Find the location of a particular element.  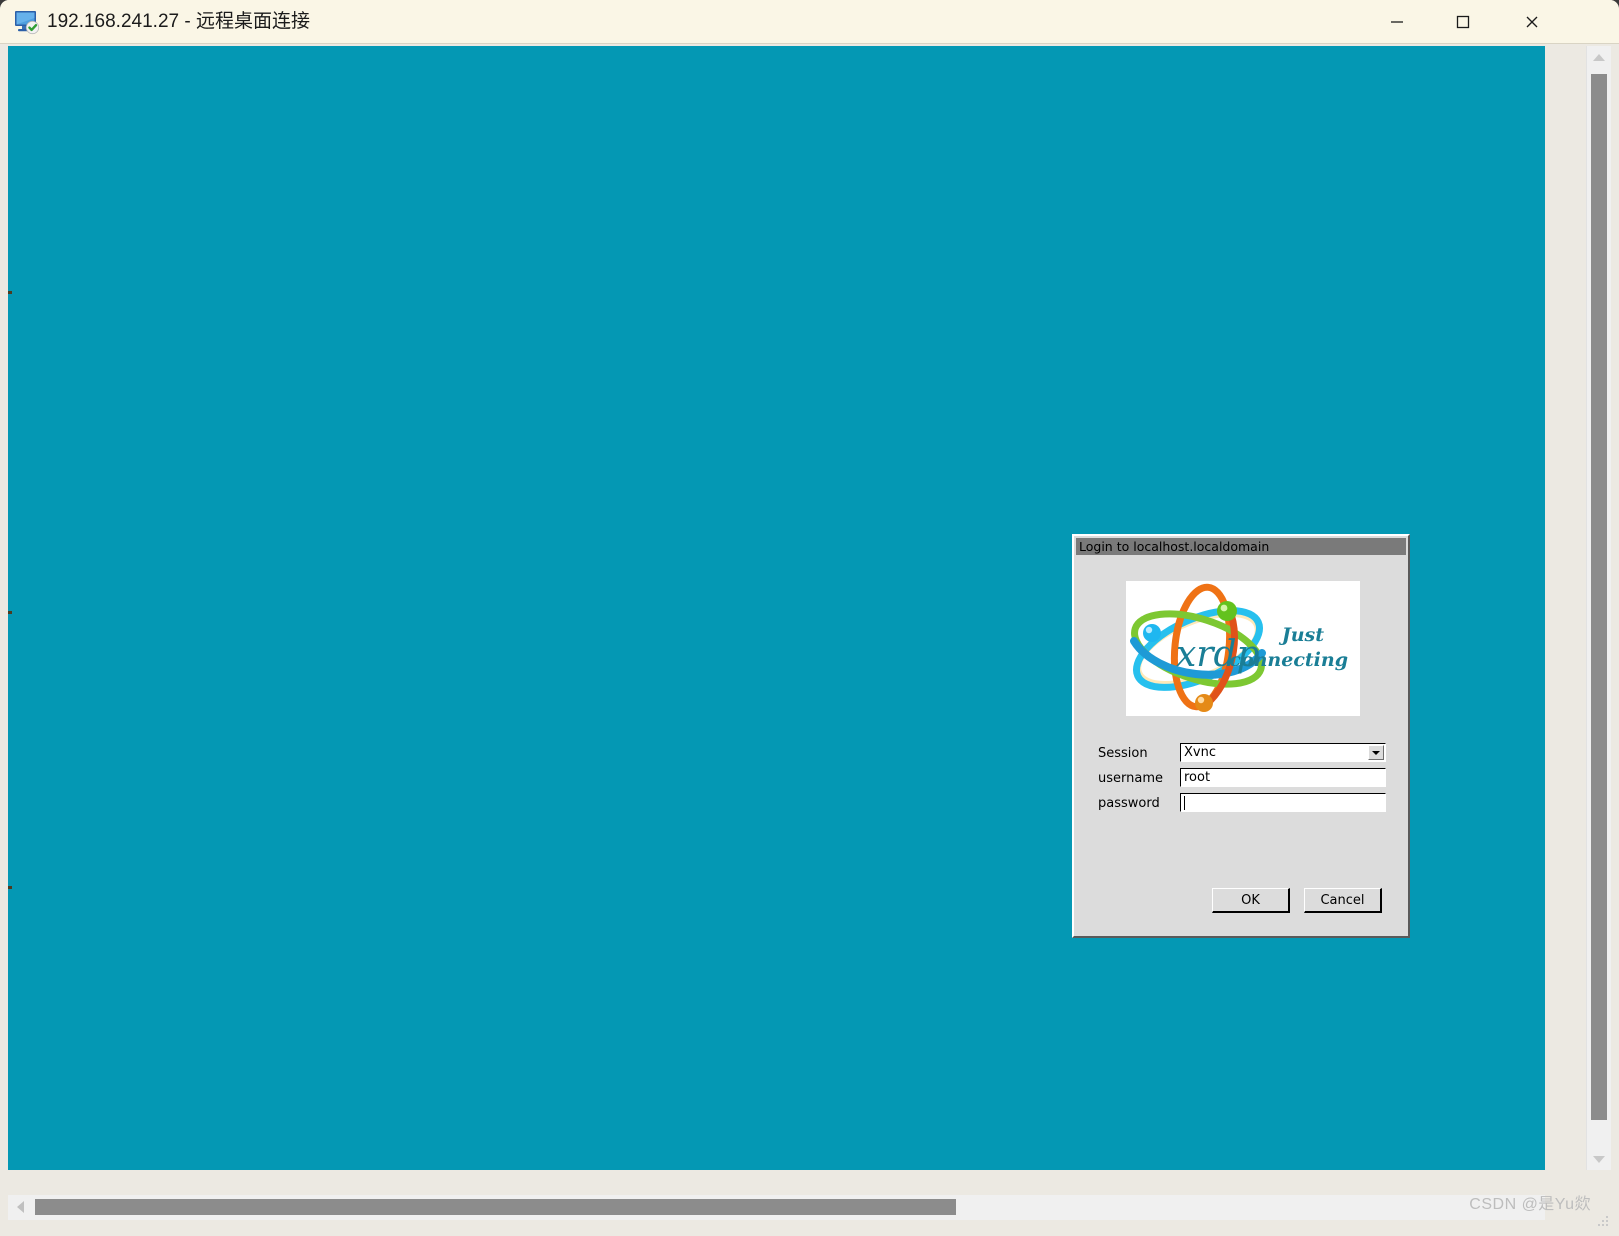

password-input is located at coordinates (1283, 802).